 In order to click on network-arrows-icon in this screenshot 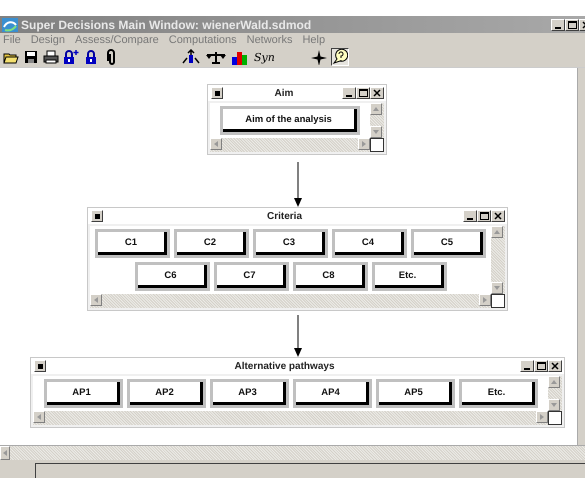, I will do `click(191, 57)`.